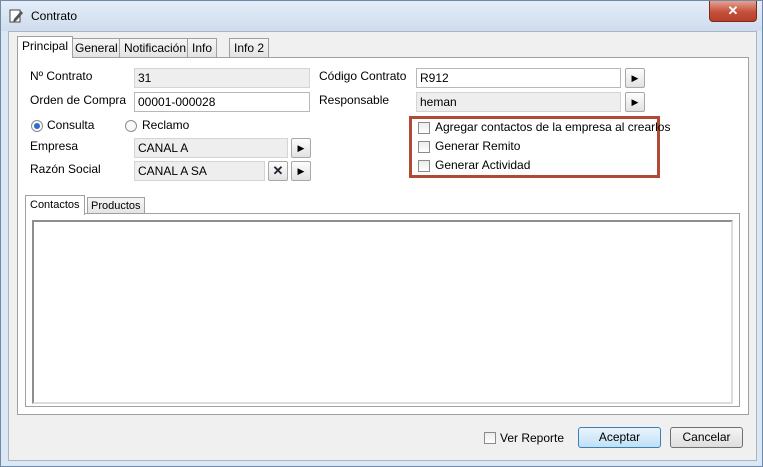 The image size is (763, 467). What do you see at coordinates (78, 100) in the screenshot?
I see `orden-compra-label: Orden de Compra` at bounding box center [78, 100].